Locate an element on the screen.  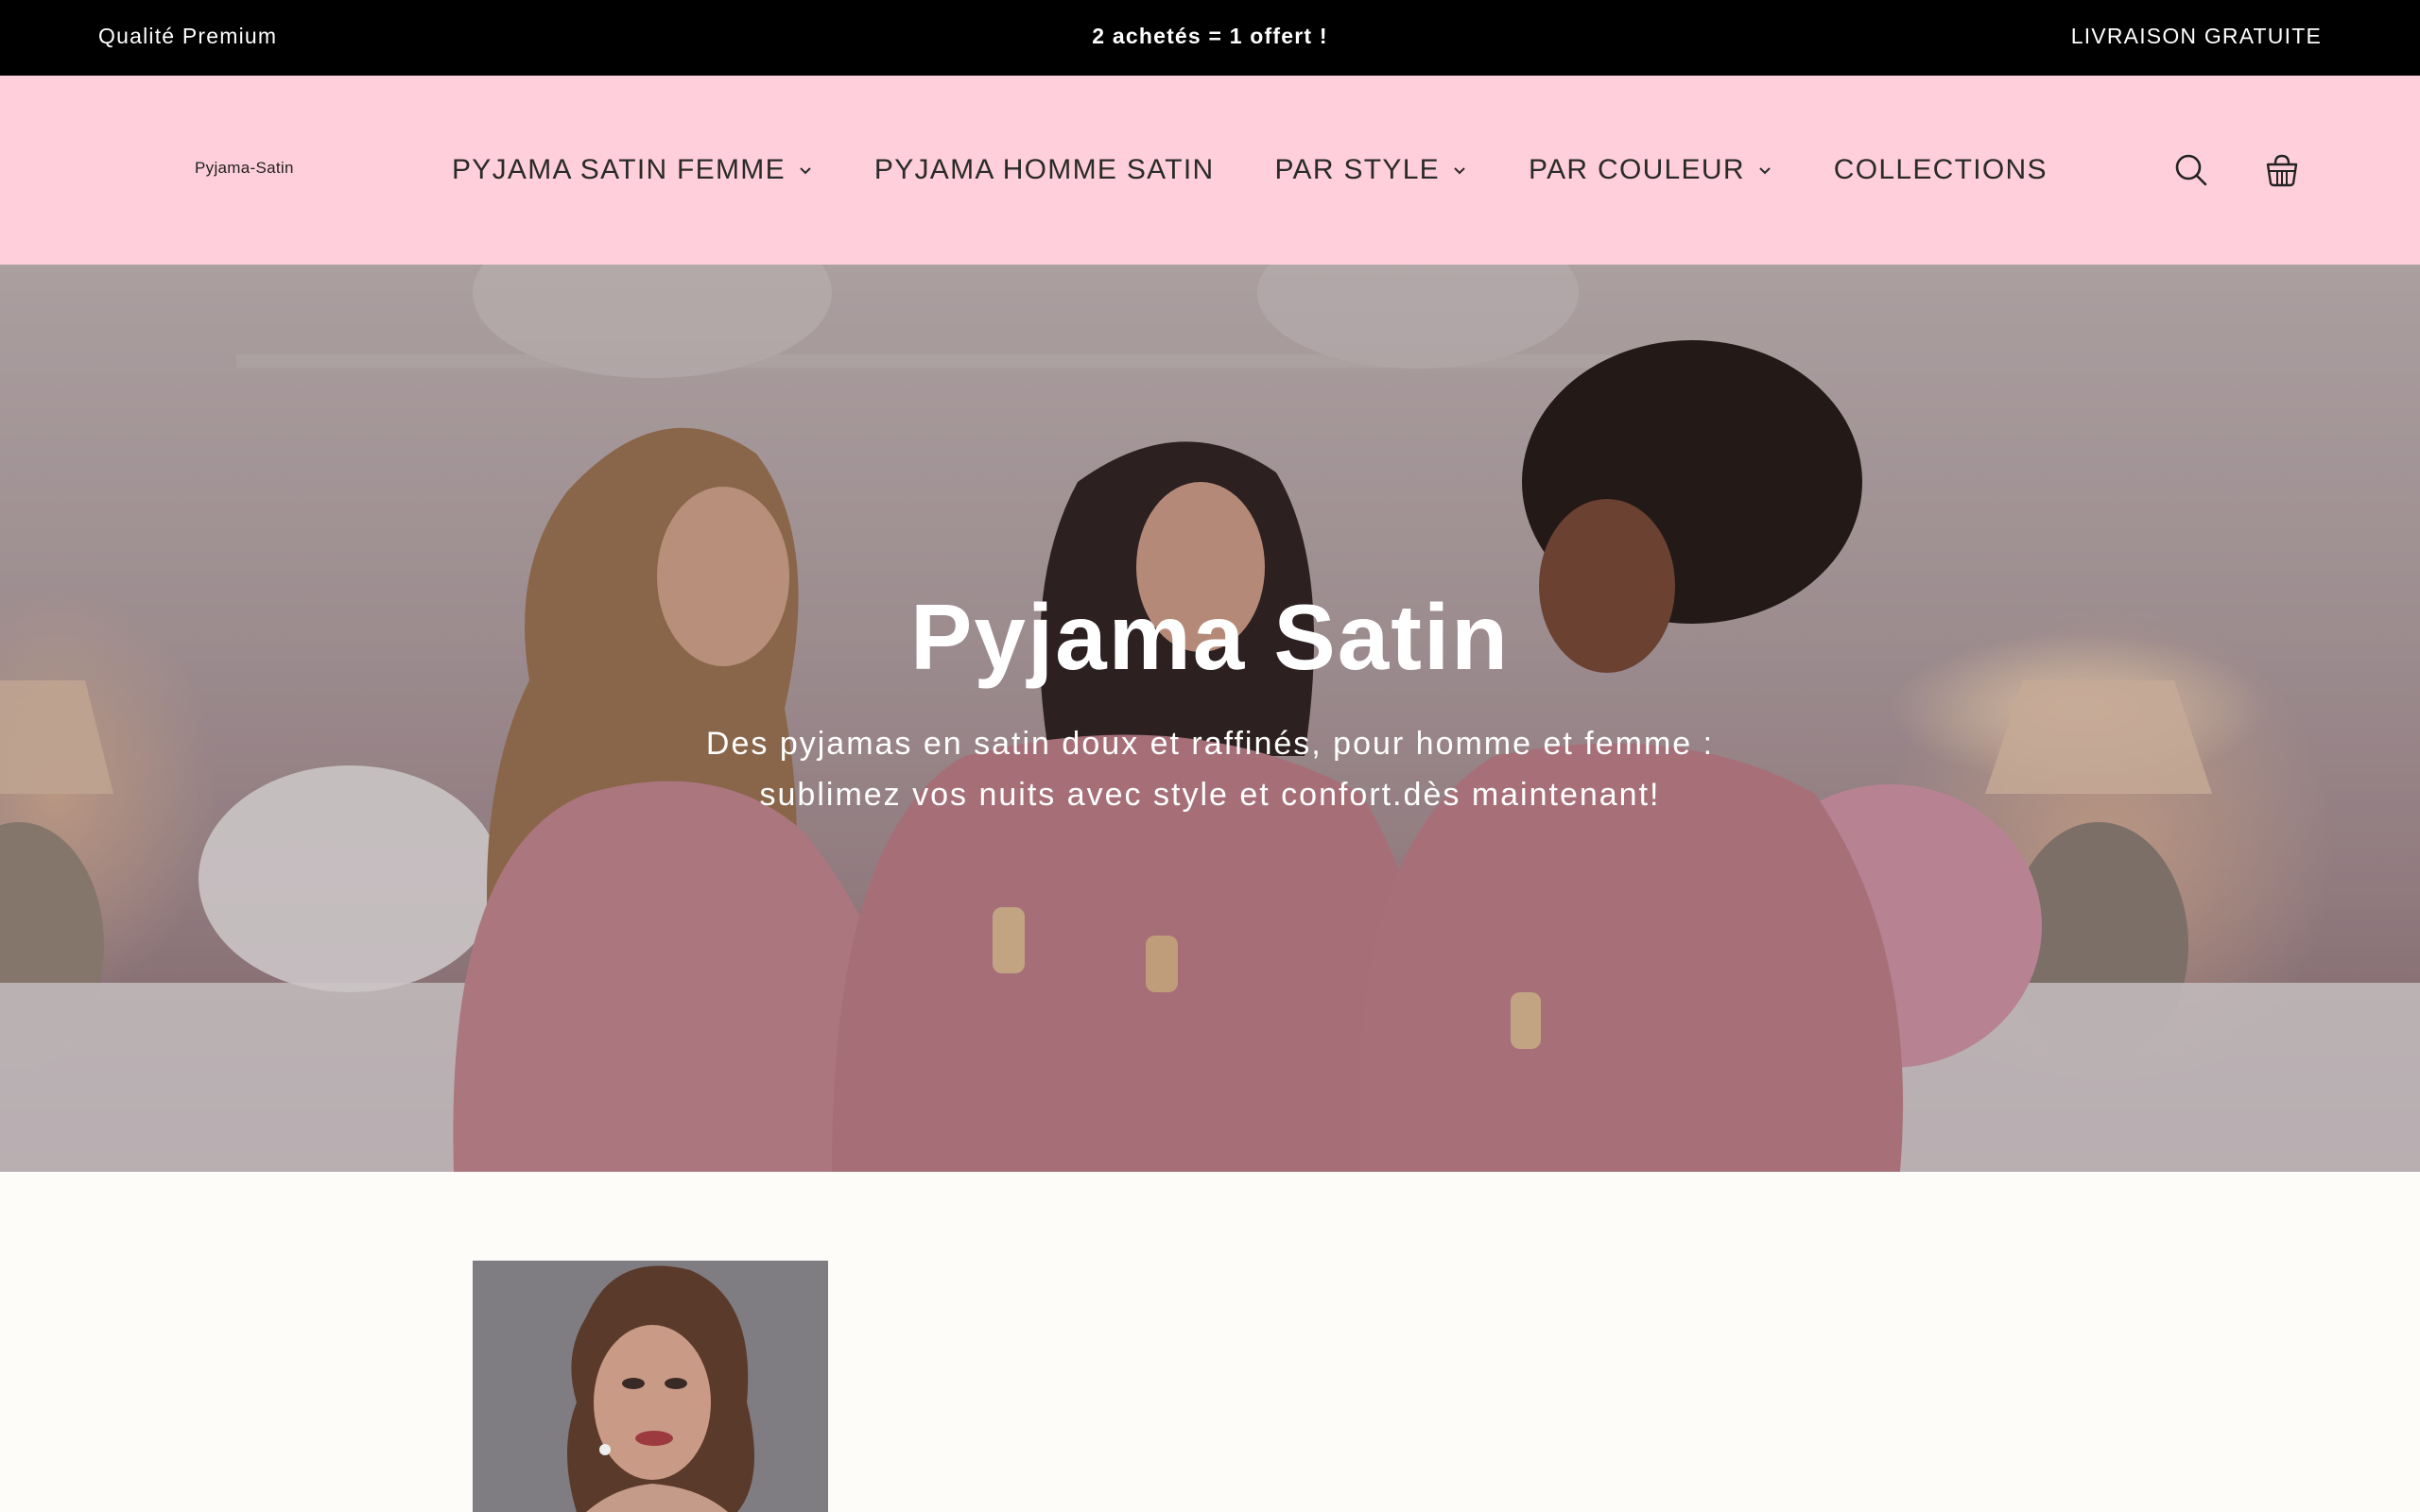
site-logo: Pyjama-Satin is located at coordinates (245, 168).